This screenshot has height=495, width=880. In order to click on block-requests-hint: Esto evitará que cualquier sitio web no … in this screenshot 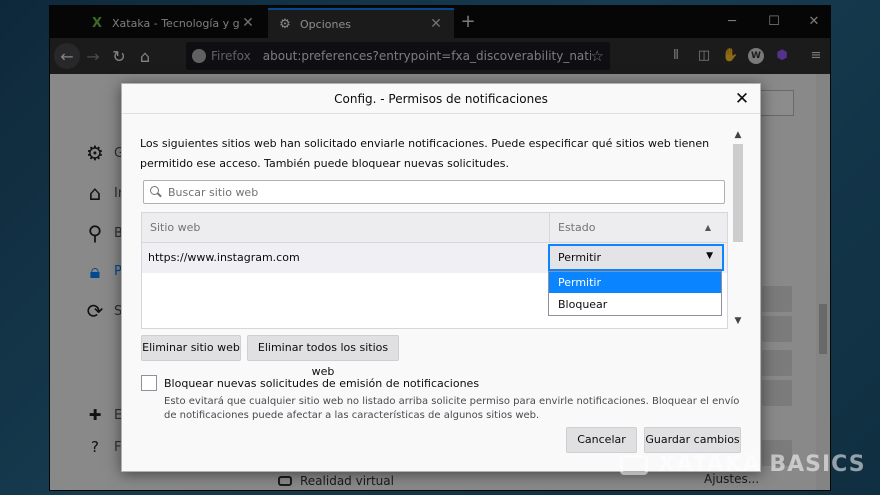, I will do `click(452, 408)`.